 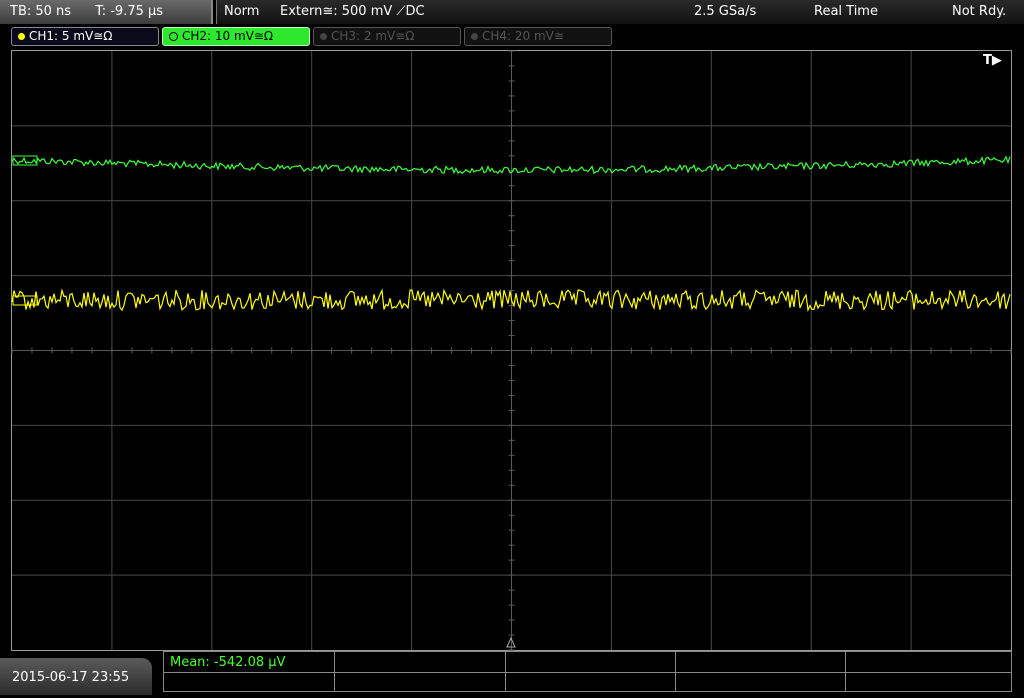 I want to click on measurement-divider, so click(x=587, y=672).